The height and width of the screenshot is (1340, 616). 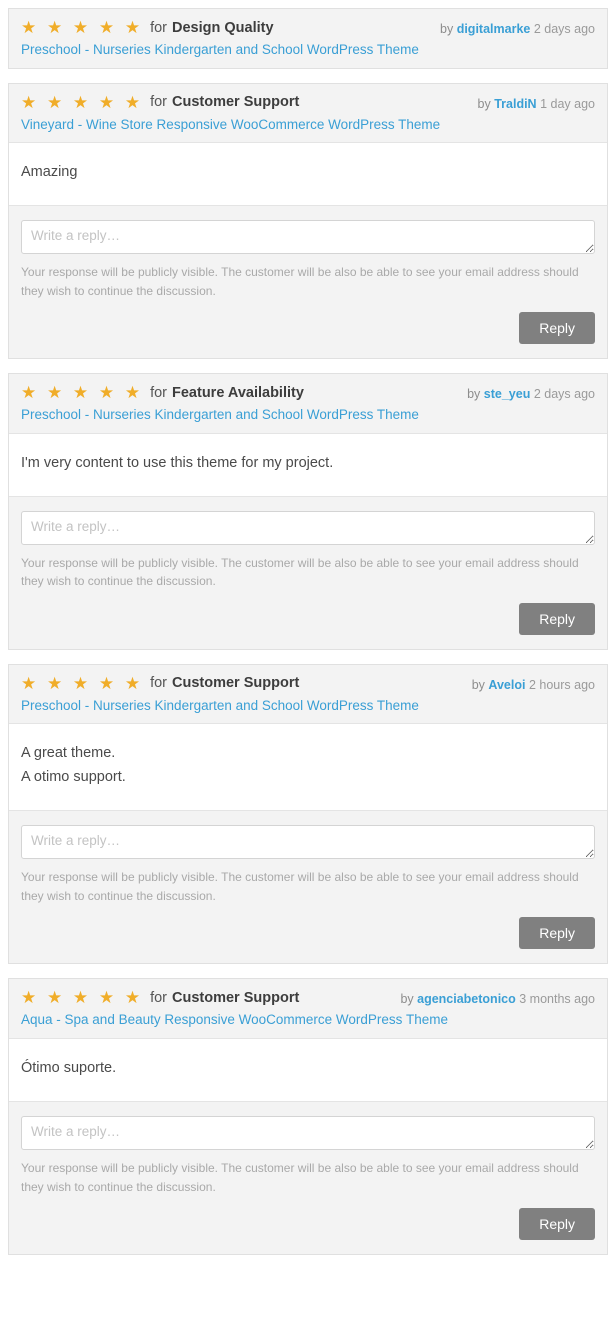 I want to click on review-author-link: ste_yeu, so click(x=507, y=394).